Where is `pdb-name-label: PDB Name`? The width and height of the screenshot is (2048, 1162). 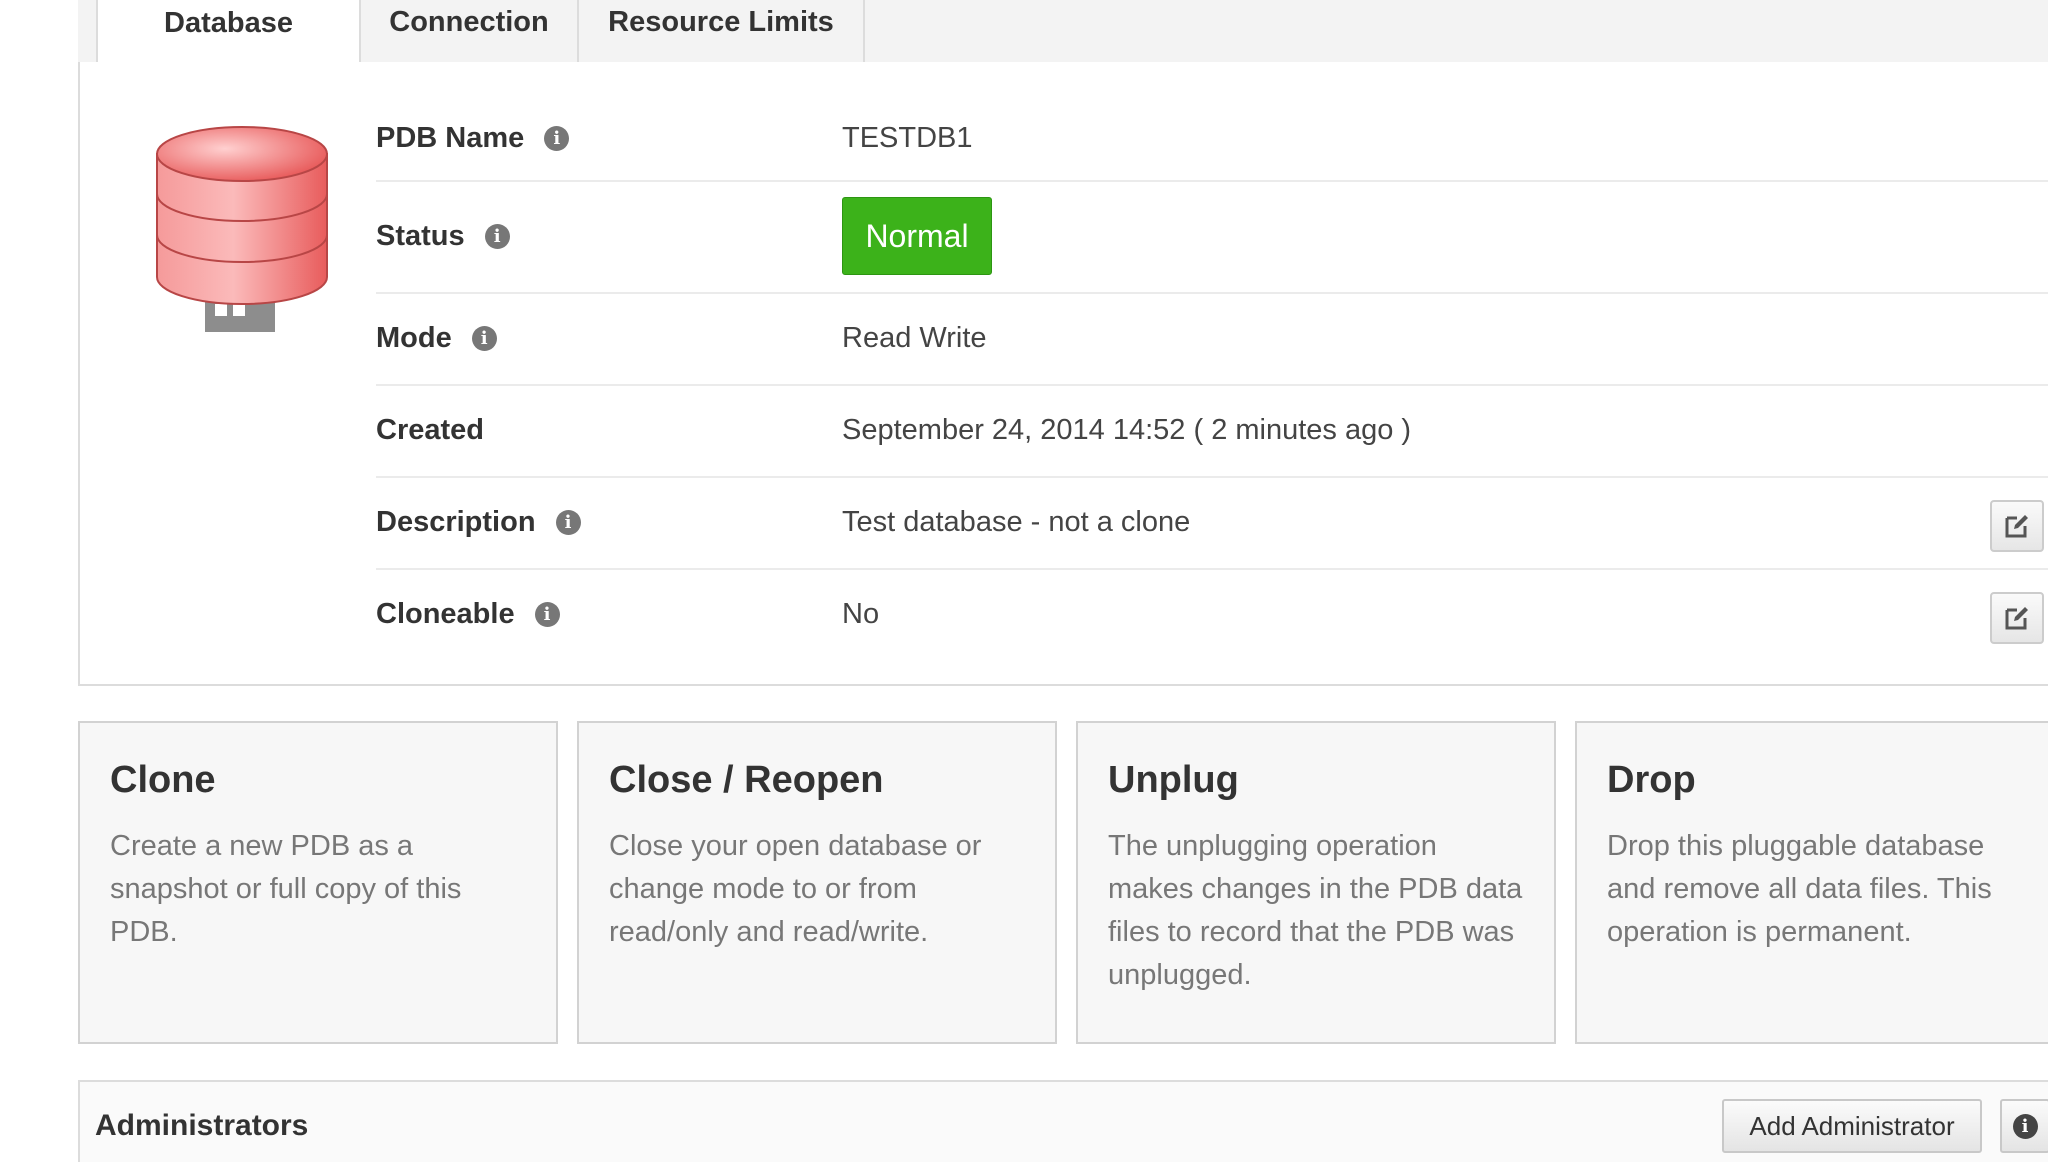
pdb-name-label: PDB Name is located at coordinates (450, 138).